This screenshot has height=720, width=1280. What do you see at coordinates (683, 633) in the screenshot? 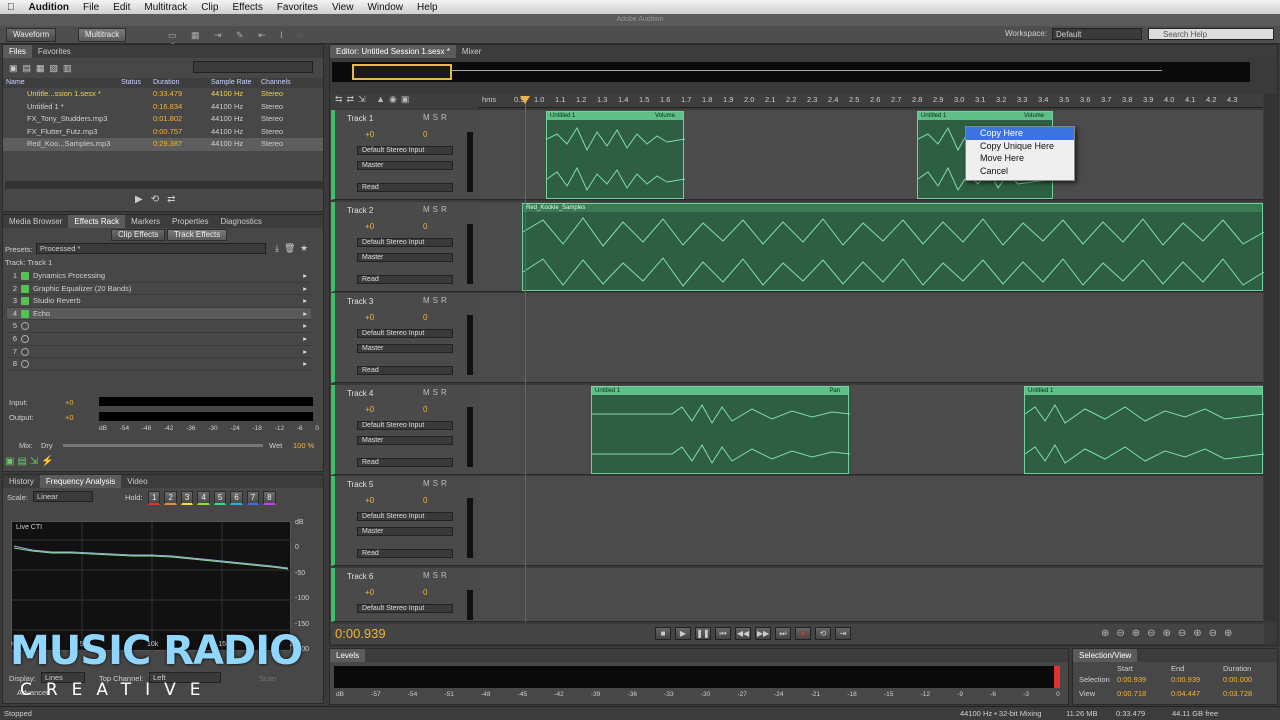
I see `play-icon: ▶` at bounding box center [683, 633].